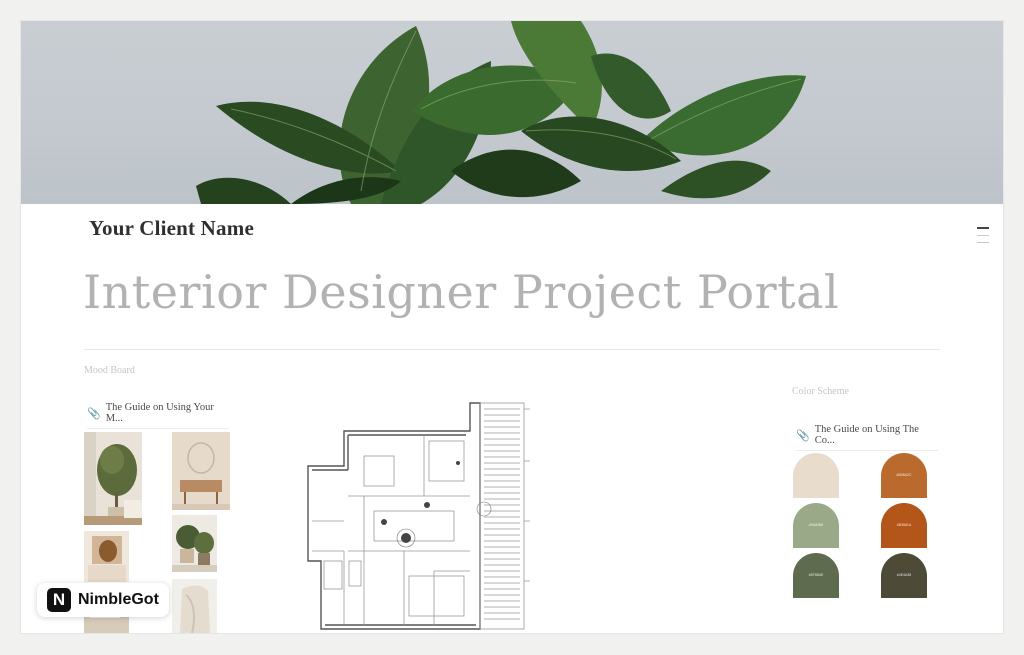 This screenshot has width=1024, height=655. I want to click on divider, so click(512, 349).